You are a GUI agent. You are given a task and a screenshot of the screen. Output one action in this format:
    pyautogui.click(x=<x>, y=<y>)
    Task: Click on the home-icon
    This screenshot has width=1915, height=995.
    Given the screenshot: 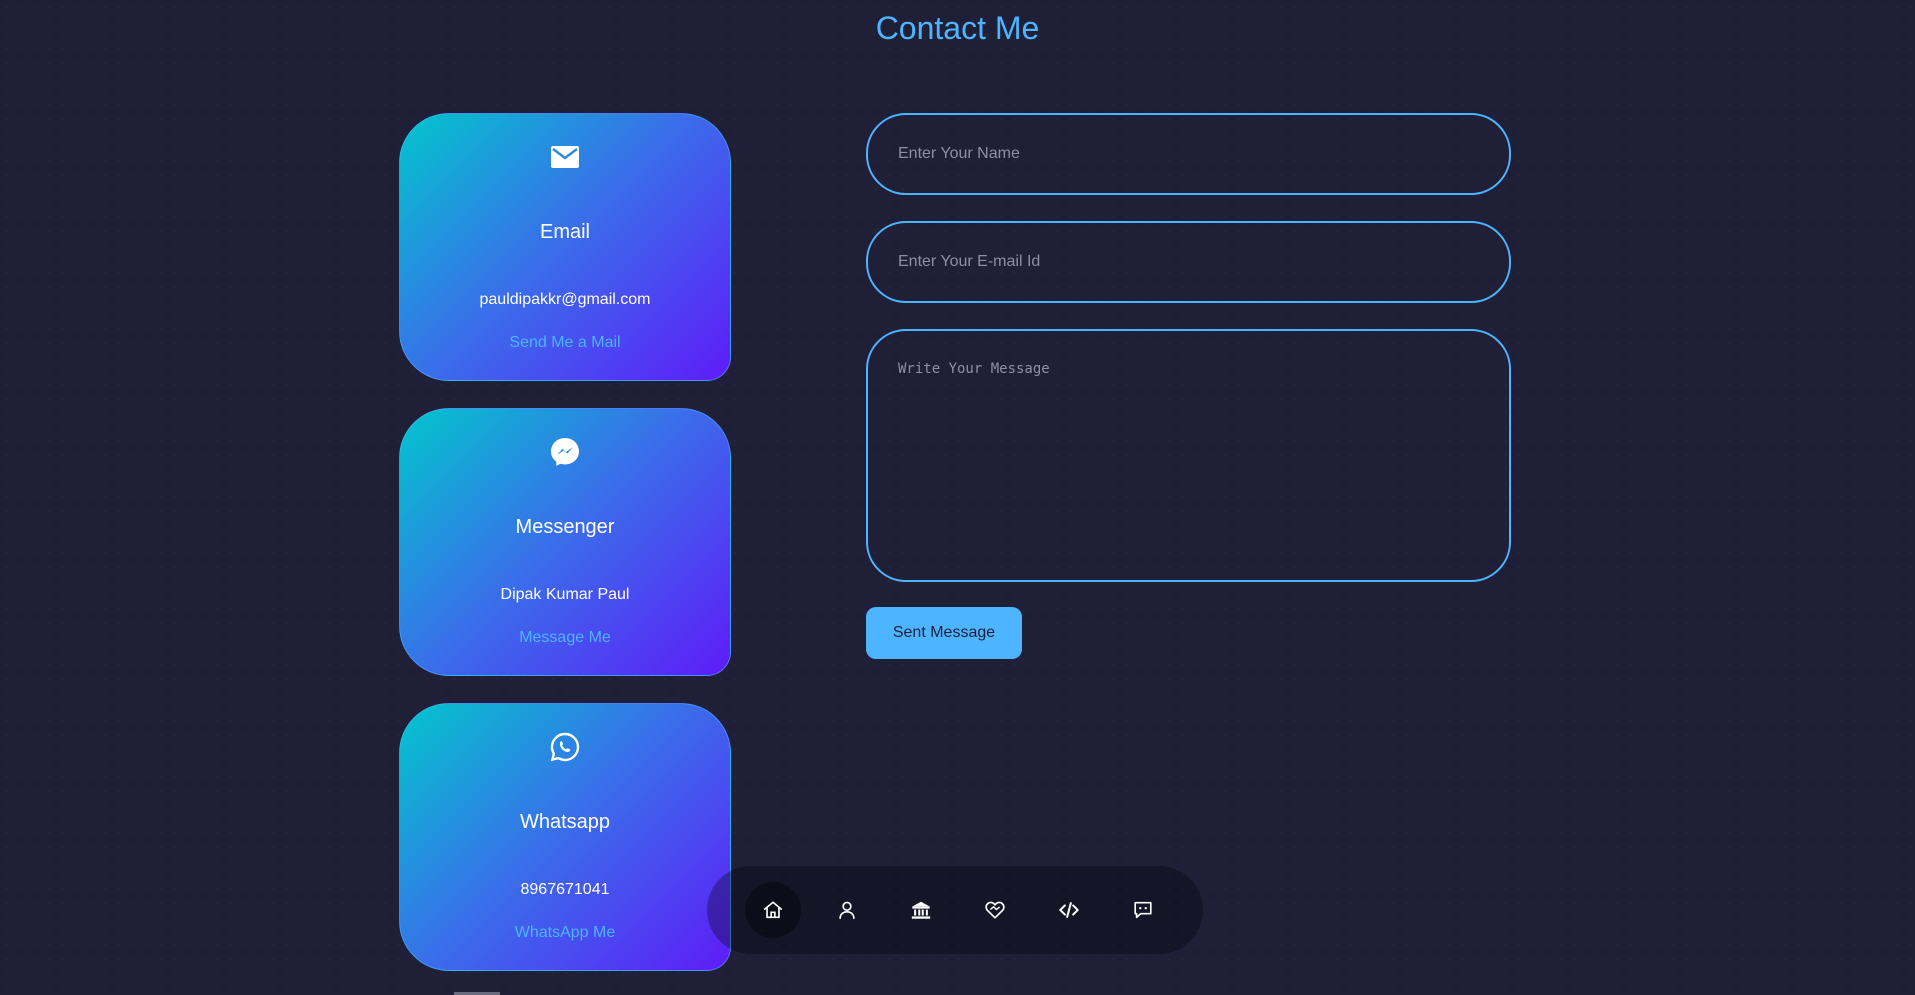 What is the action you would take?
    pyautogui.click(x=773, y=910)
    